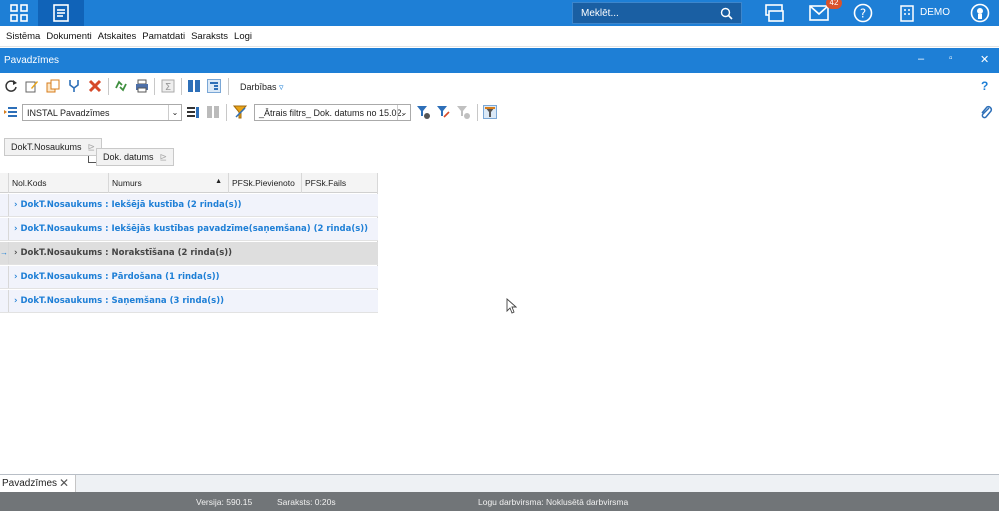 This screenshot has height=511, width=999. I want to click on column-header-pfsk-pievienoto: PFSk.Pievienoto, so click(265, 183).